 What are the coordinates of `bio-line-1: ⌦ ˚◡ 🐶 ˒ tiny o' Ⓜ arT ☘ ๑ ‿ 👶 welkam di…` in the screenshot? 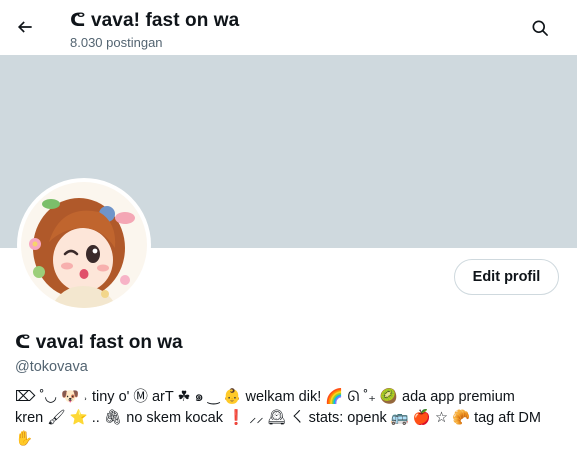 It's located at (265, 397).